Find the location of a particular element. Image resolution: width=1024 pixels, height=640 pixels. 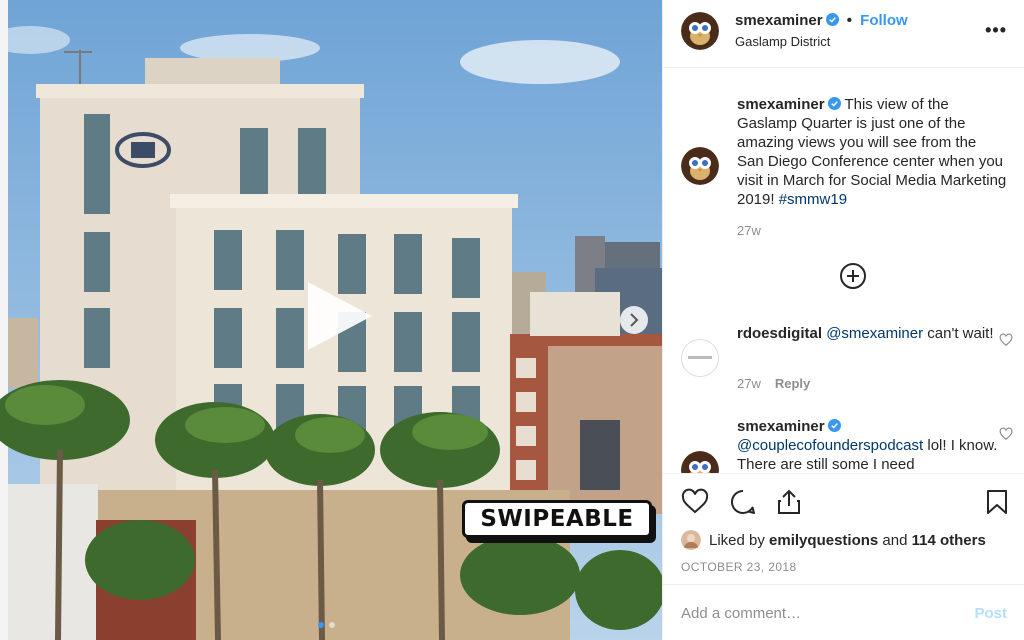

liked-by-and: and is located at coordinates (895, 540).